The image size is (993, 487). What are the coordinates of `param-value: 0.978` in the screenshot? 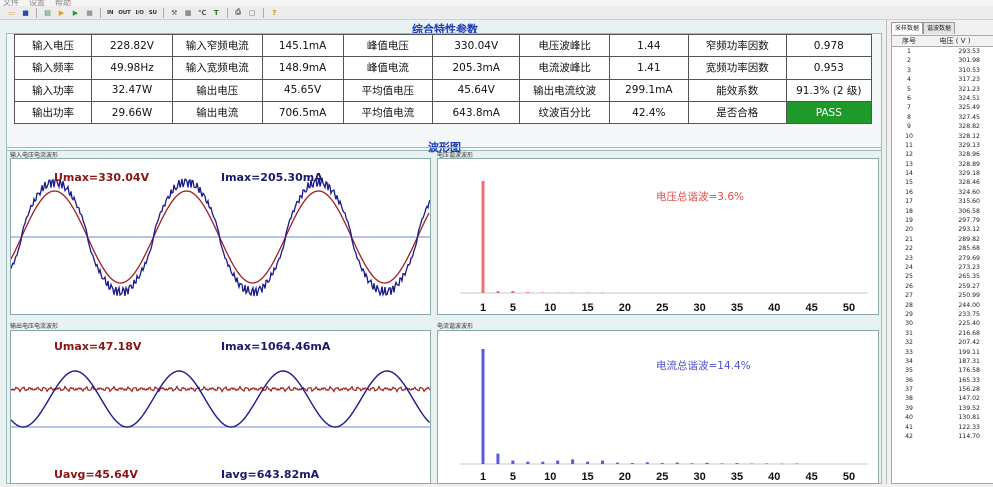 It's located at (829, 45).